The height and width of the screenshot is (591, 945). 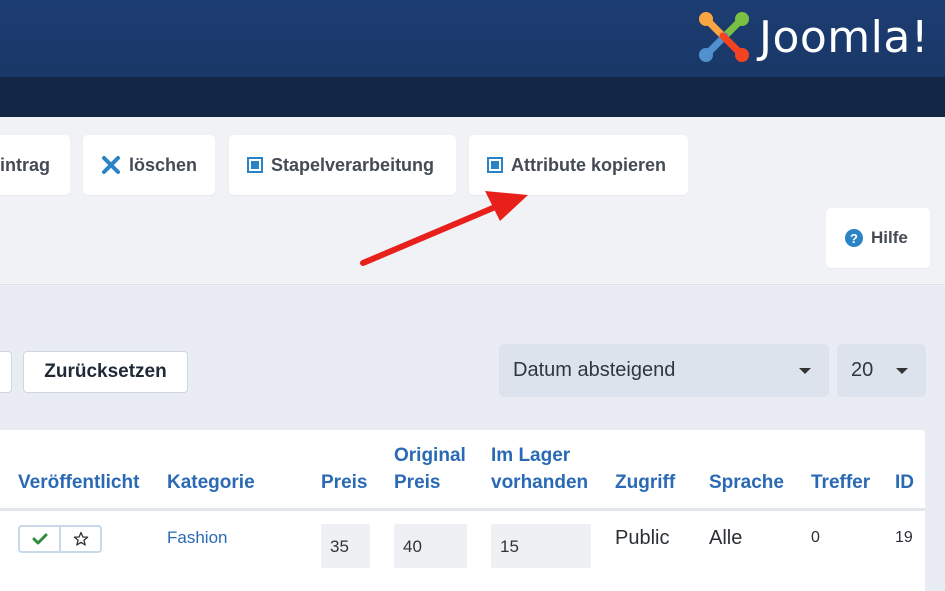 What do you see at coordinates (472, 97) in the screenshot?
I see `subheader-bar` at bounding box center [472, 97].